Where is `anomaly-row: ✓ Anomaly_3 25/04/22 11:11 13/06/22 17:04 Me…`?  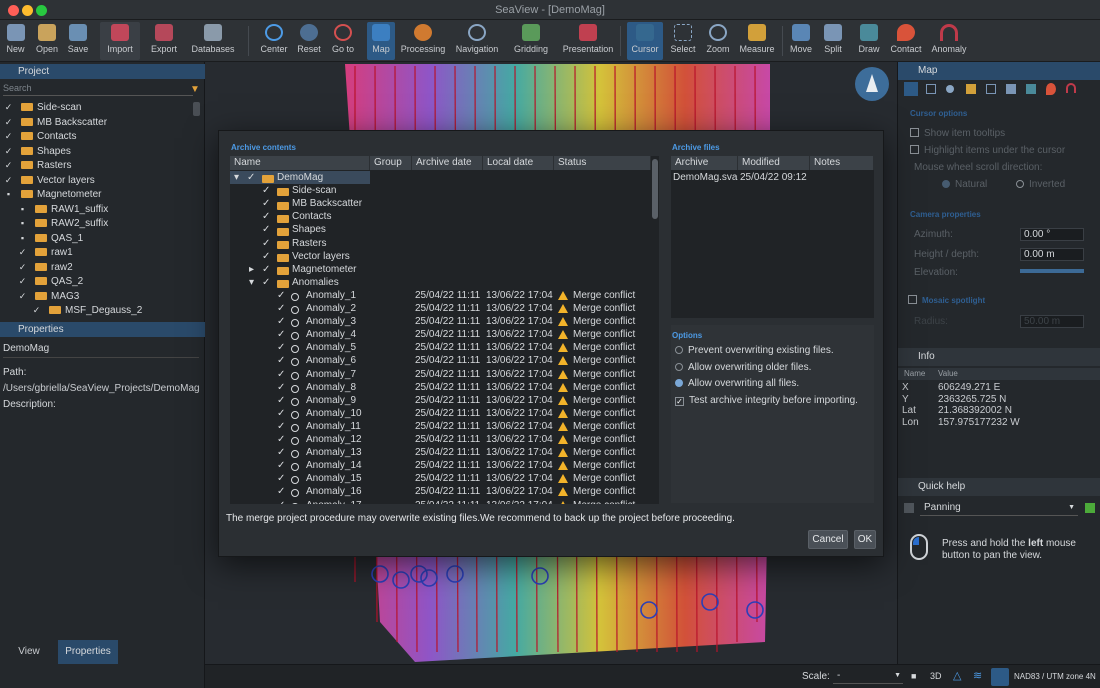
anomaly-row: ✓ Anomaly_3 25/04/22 11:11 13/06/22 17:04 Me… is located at coordinates (440, 321).